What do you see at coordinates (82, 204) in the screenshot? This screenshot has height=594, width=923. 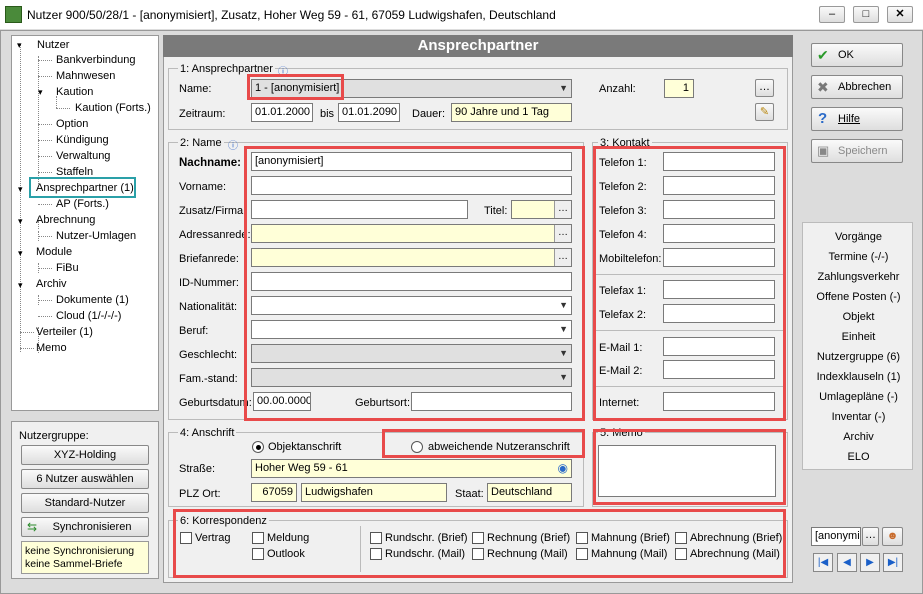 I see `tree-ap-forts: AP (Forts.)` at bounding box center [82, 204].